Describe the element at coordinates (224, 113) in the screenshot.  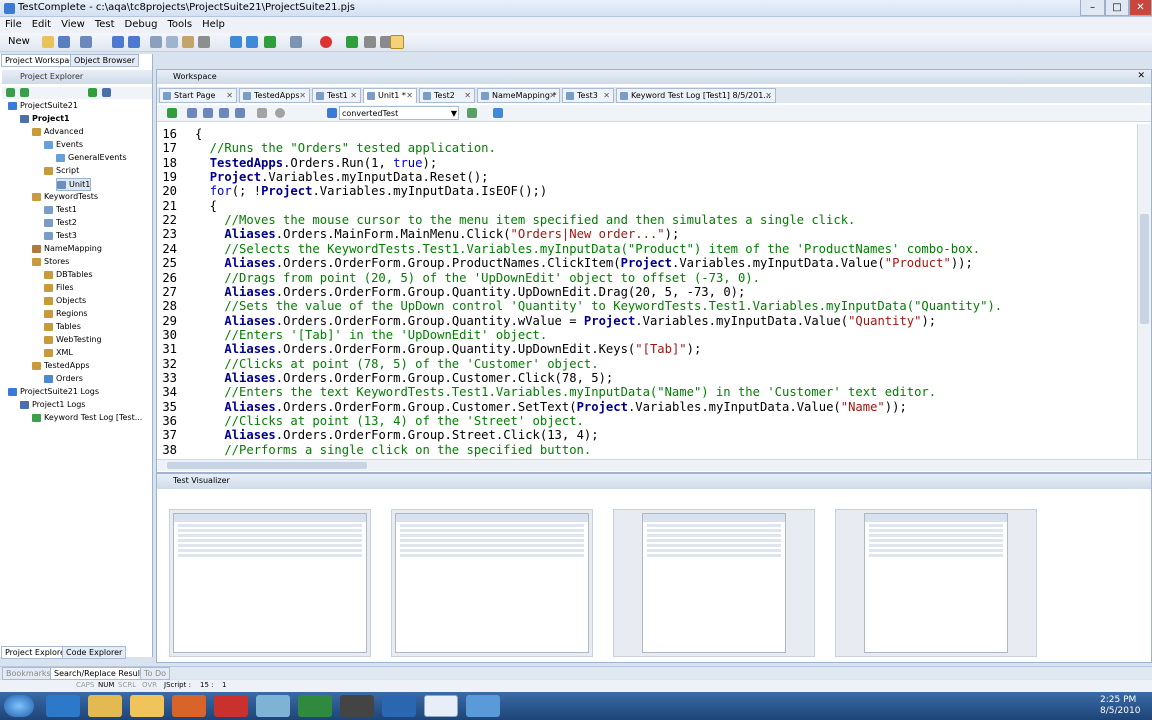
I see `comment-icon` at that location.